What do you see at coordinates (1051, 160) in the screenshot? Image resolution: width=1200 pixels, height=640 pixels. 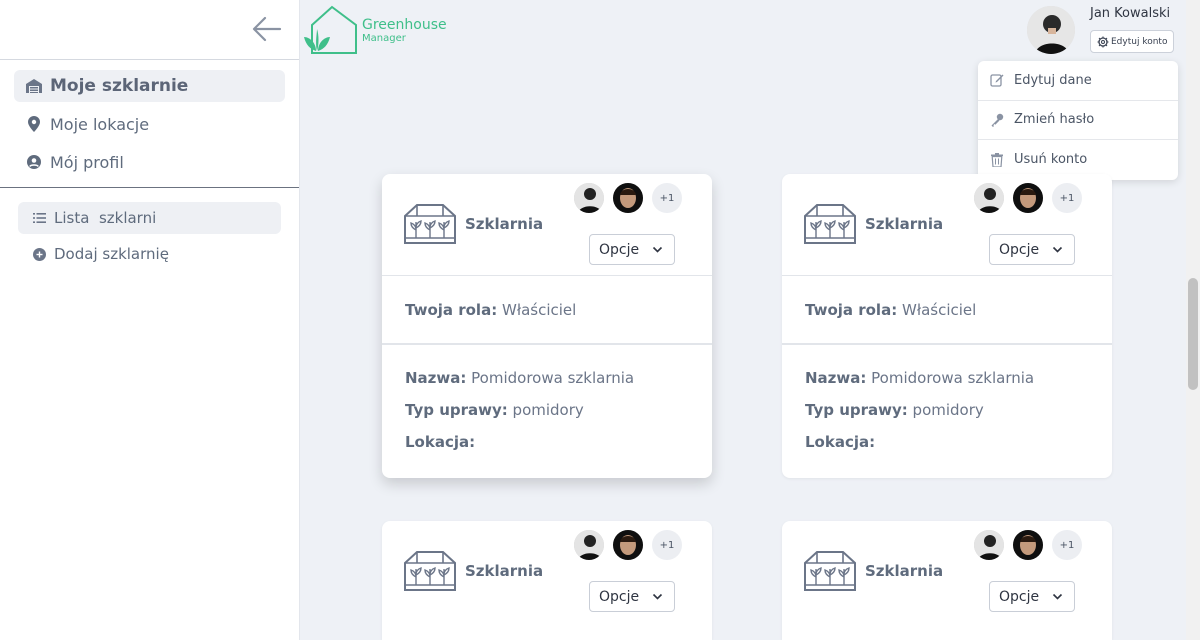 I see `menu-item-label: Usuń konto` at bounding box center [1051, 160].